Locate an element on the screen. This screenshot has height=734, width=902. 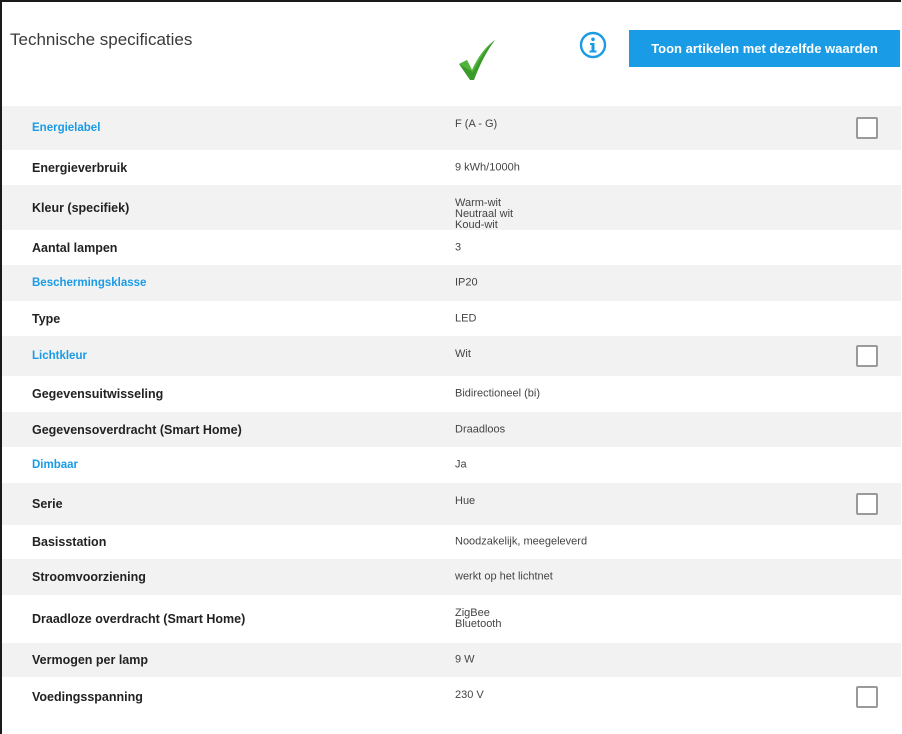
spec-row: Type LED is located at coordinates (451, 318).